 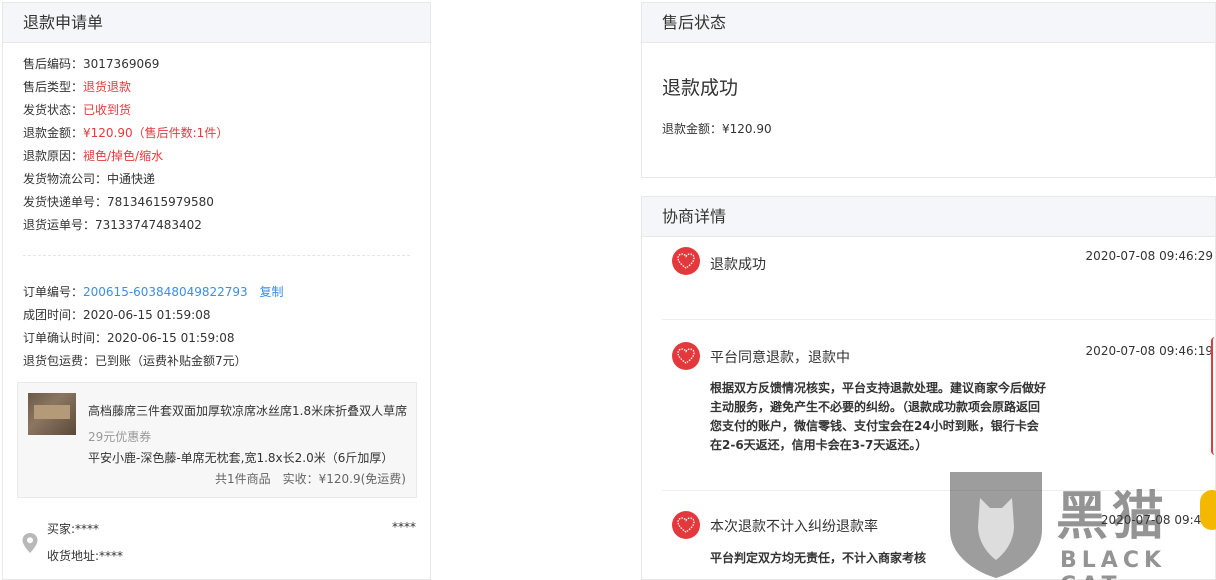 I want to click on refund-reason: 退款原因：褪色/掉色/缩水, so click(x=93, y=156).